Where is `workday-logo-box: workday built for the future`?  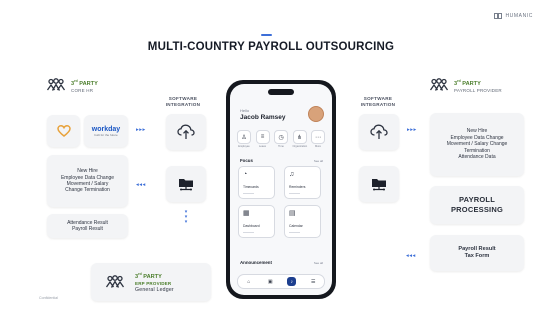
workday-logo-box: workday built for the future is located at coordinates (106, 131).